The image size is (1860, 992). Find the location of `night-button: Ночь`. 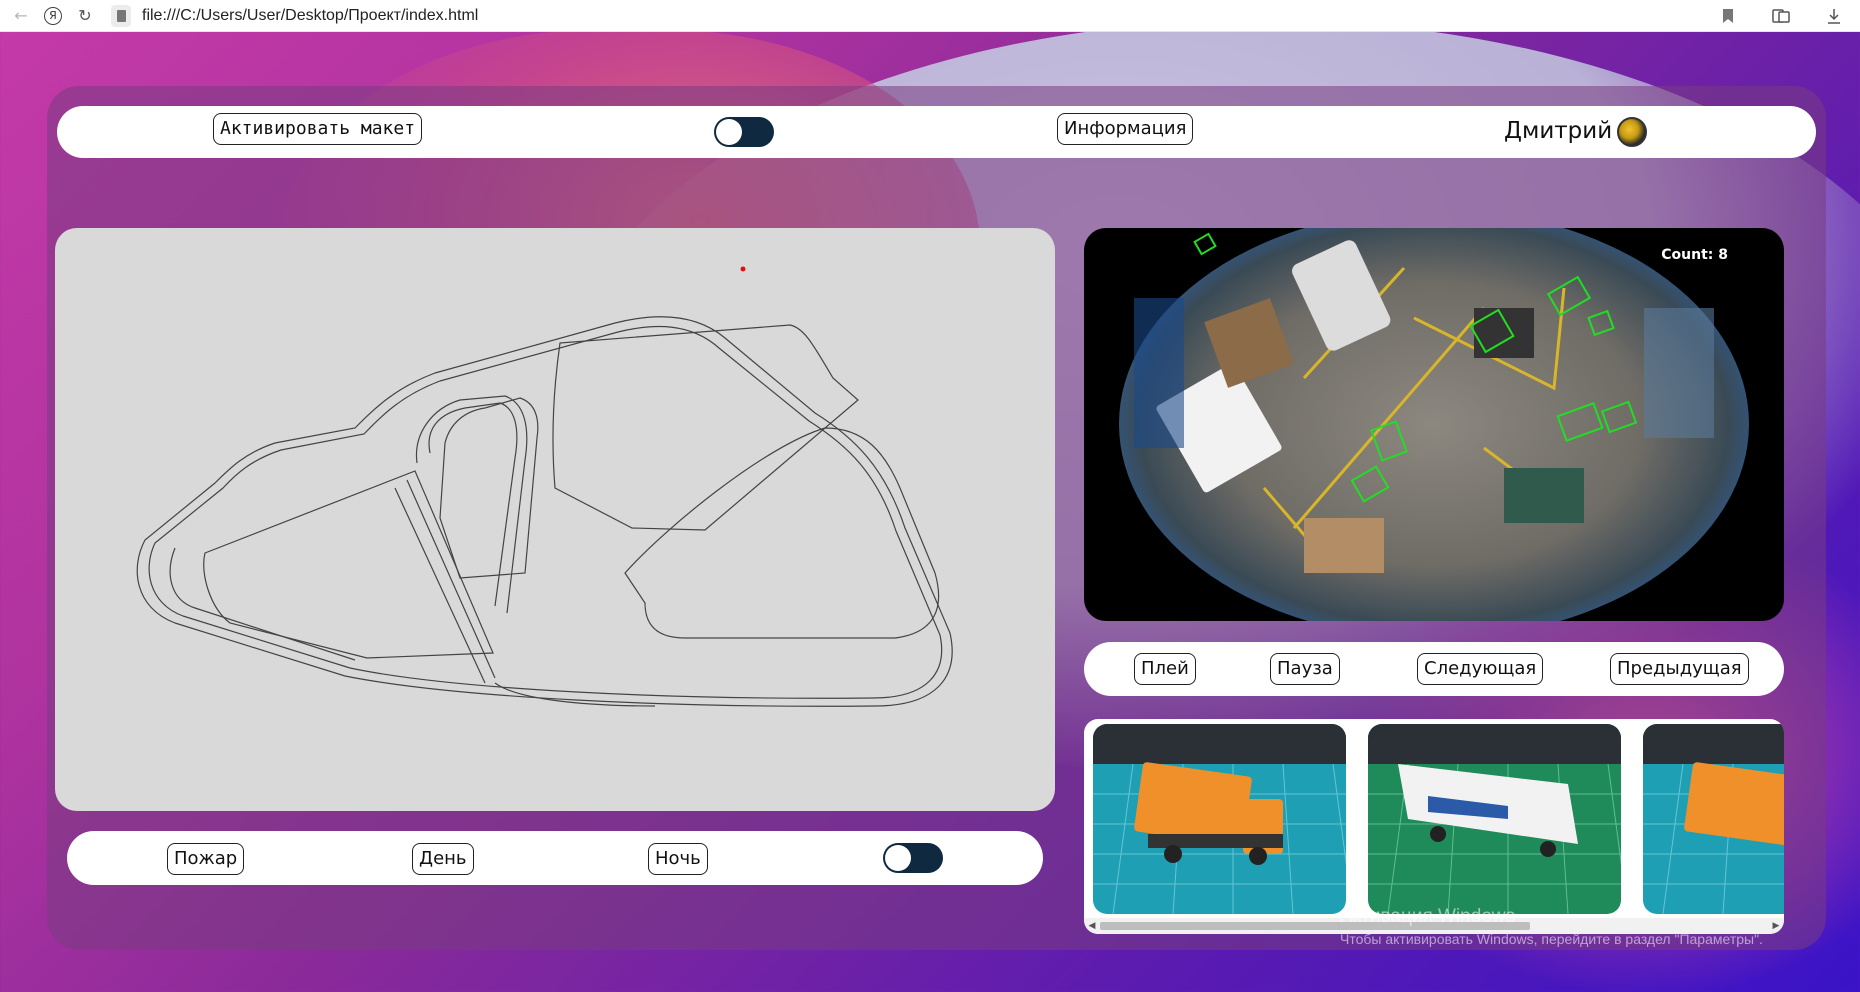

night-button: Ночь is located at coordinates (678, 859).